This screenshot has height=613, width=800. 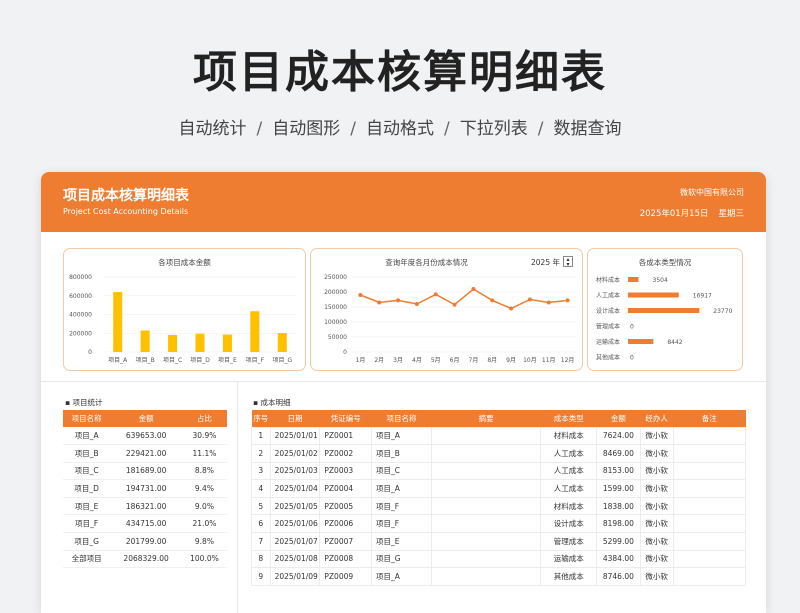 I want to click on table-cell: 8153.00, so click(x=618, y=471).